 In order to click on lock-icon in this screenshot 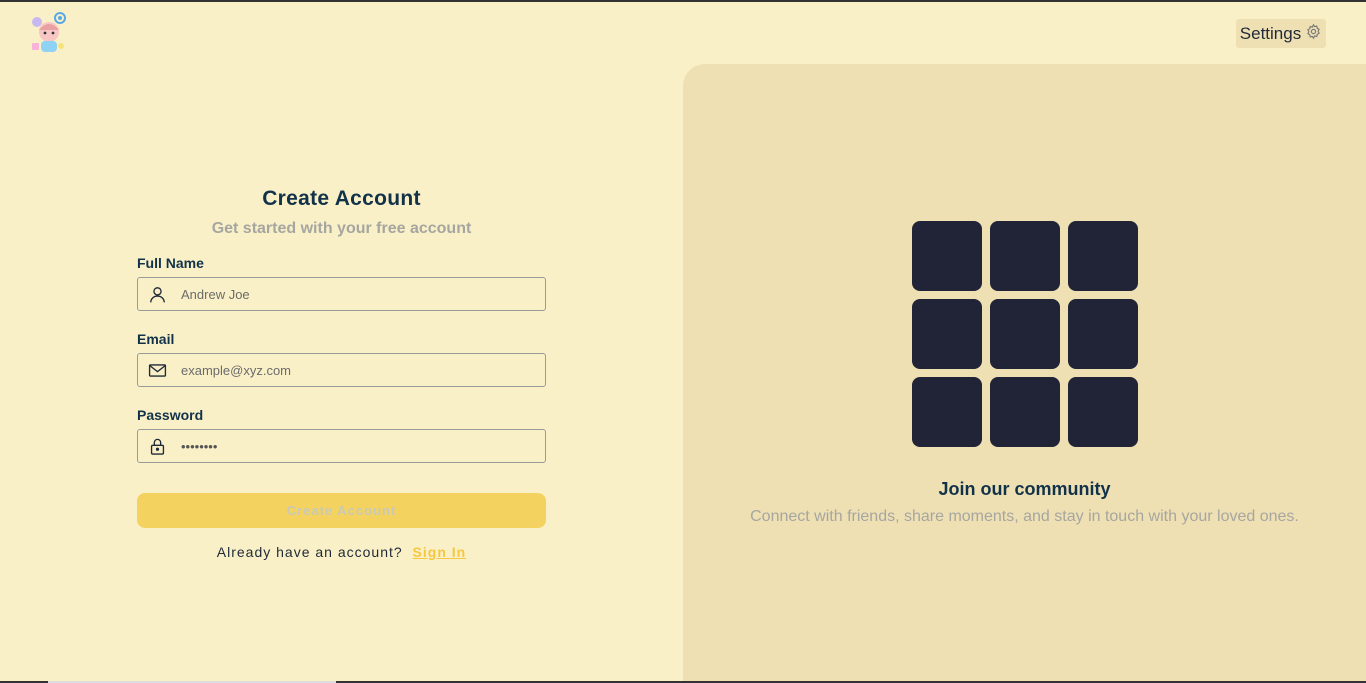, I will do `click(157, 446)`.